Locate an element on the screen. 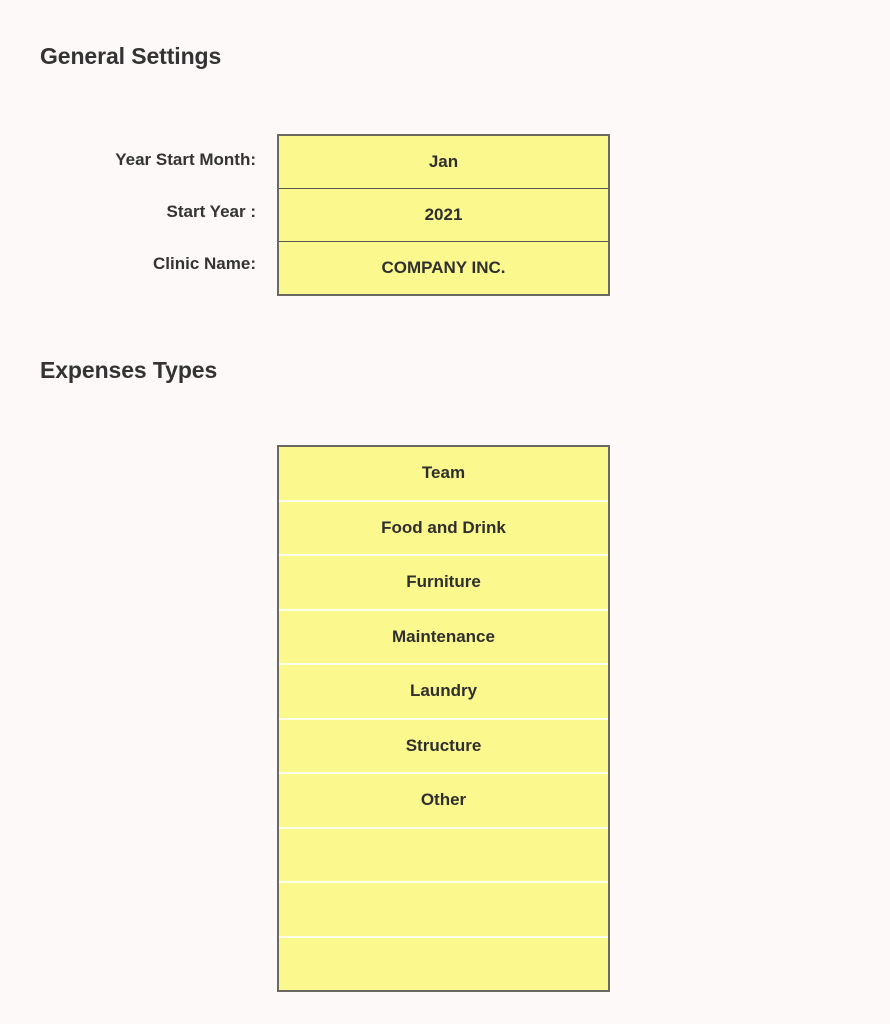  input-start-year: 2021 is located at coordinates (443, 214).